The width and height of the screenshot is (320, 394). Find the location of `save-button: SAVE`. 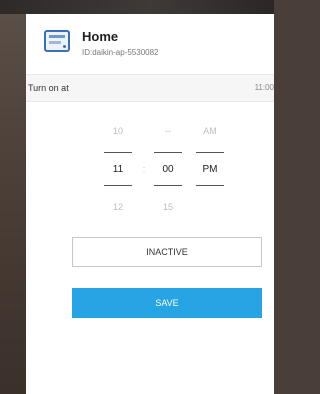

save-button: SAVE is located at coordinates (167, 303).